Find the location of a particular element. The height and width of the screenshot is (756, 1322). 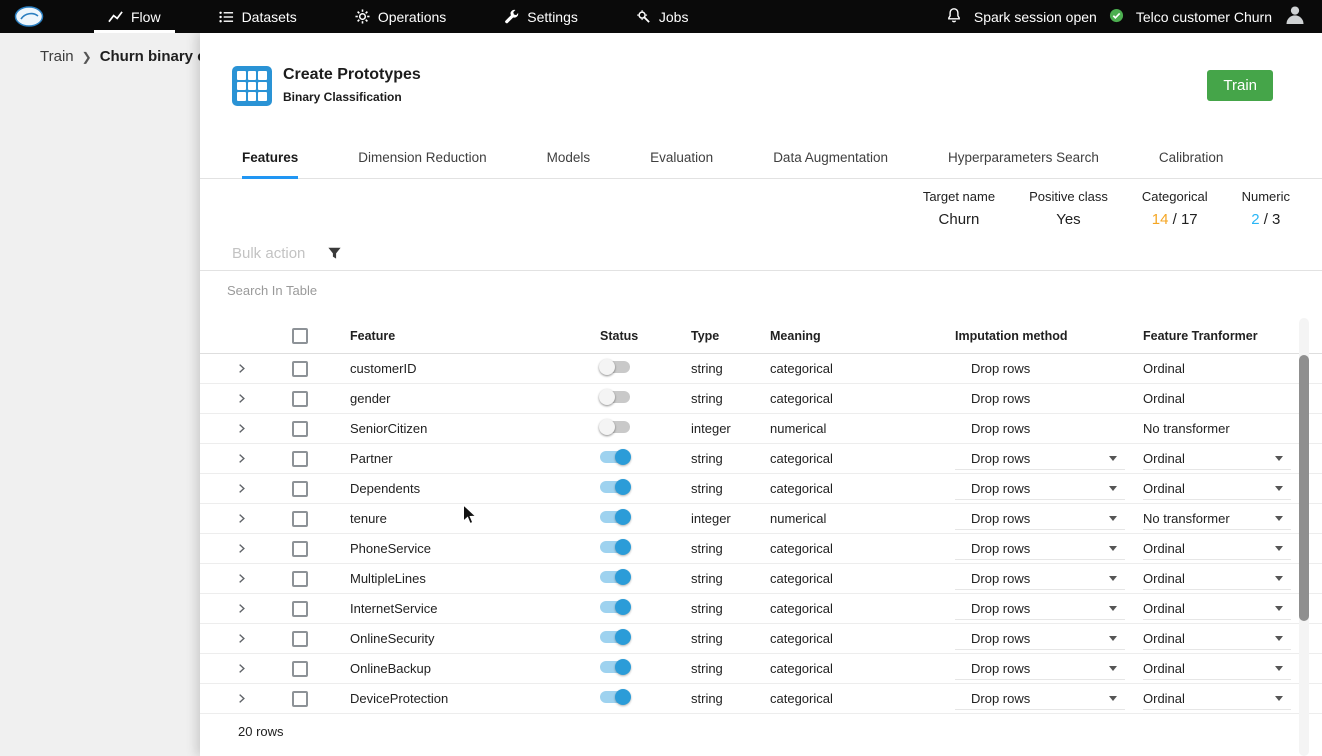

tab-data-augmentation: Data Augmentation is located at coordinates (830, 164).